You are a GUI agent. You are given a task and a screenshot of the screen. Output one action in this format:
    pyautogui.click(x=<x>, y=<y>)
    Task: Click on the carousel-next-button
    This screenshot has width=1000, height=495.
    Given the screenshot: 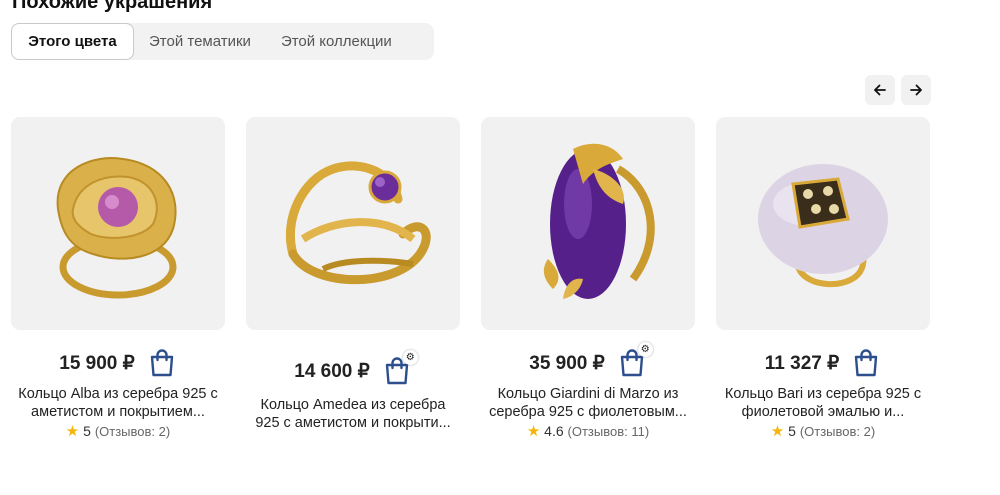 What is the action you would take?
    pyautogui.click(x=916, y=90)
    